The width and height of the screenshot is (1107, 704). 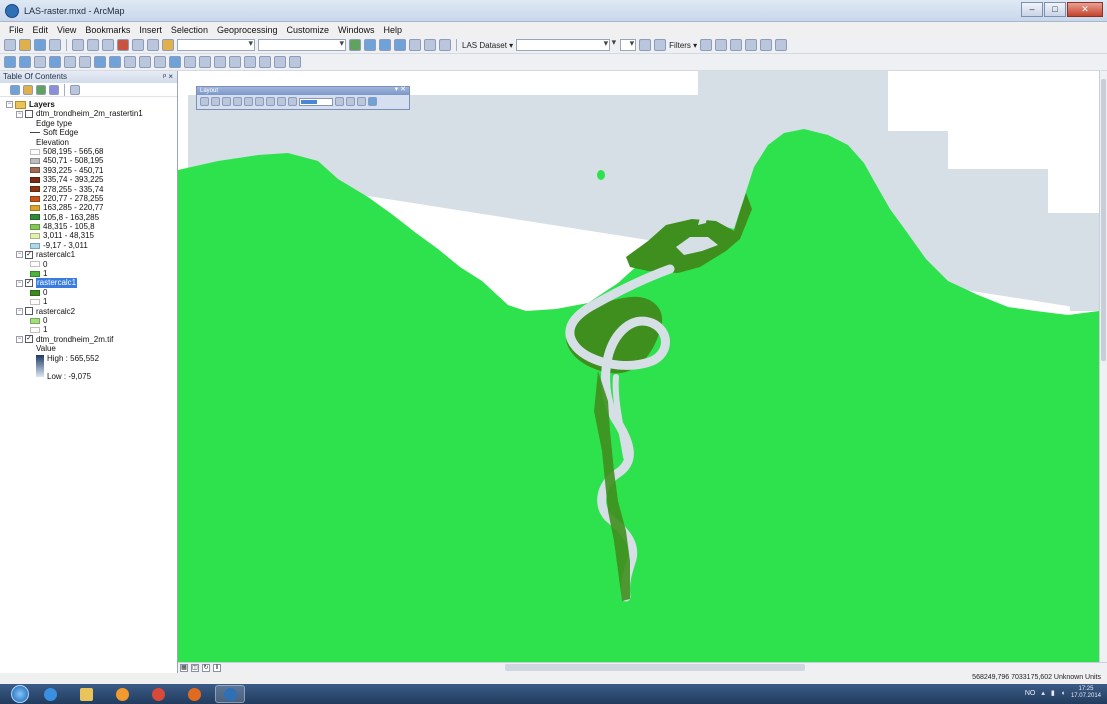 I want to click on maximize-button: □, so click(x=1055, y=9).